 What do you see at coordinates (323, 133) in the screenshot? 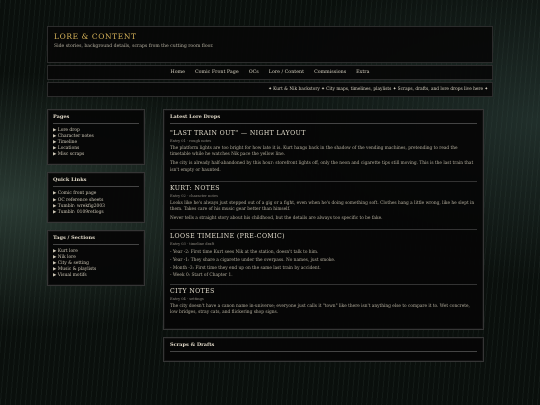
I see `post-title: "LAST TRAIN OUT" — NIGHT LAYOUT` at bounding box center [323, 133].